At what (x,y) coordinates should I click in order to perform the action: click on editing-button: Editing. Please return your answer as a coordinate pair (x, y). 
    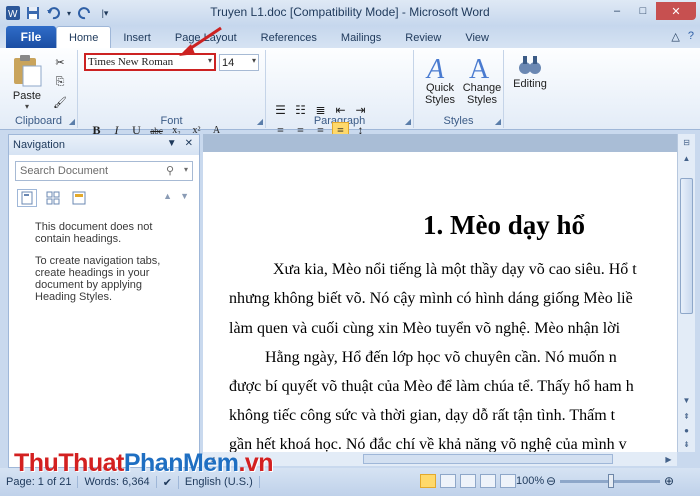
    Looking at the image, I should click on (530, 81).